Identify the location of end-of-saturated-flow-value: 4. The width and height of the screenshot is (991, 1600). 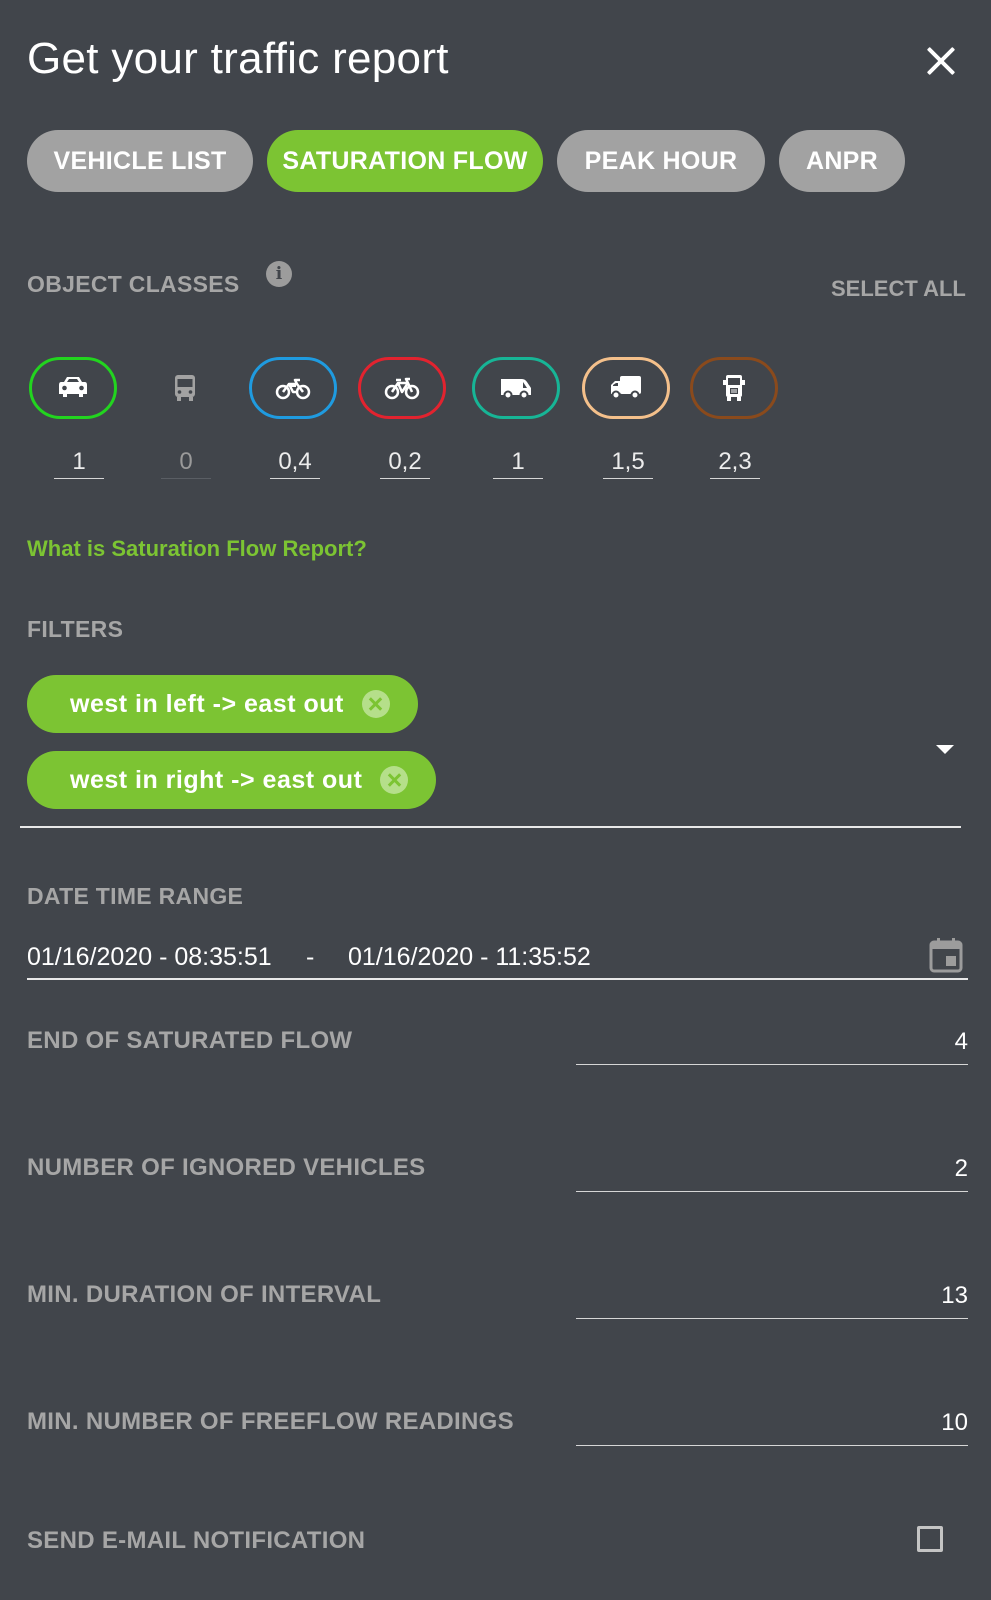
(961, 1041).